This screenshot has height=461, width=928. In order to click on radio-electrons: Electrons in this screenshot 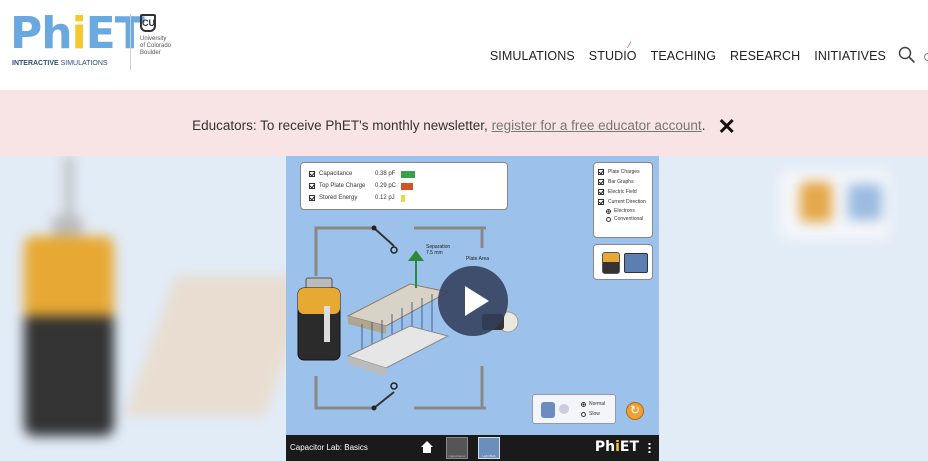, I will do `click(623, 211)`.